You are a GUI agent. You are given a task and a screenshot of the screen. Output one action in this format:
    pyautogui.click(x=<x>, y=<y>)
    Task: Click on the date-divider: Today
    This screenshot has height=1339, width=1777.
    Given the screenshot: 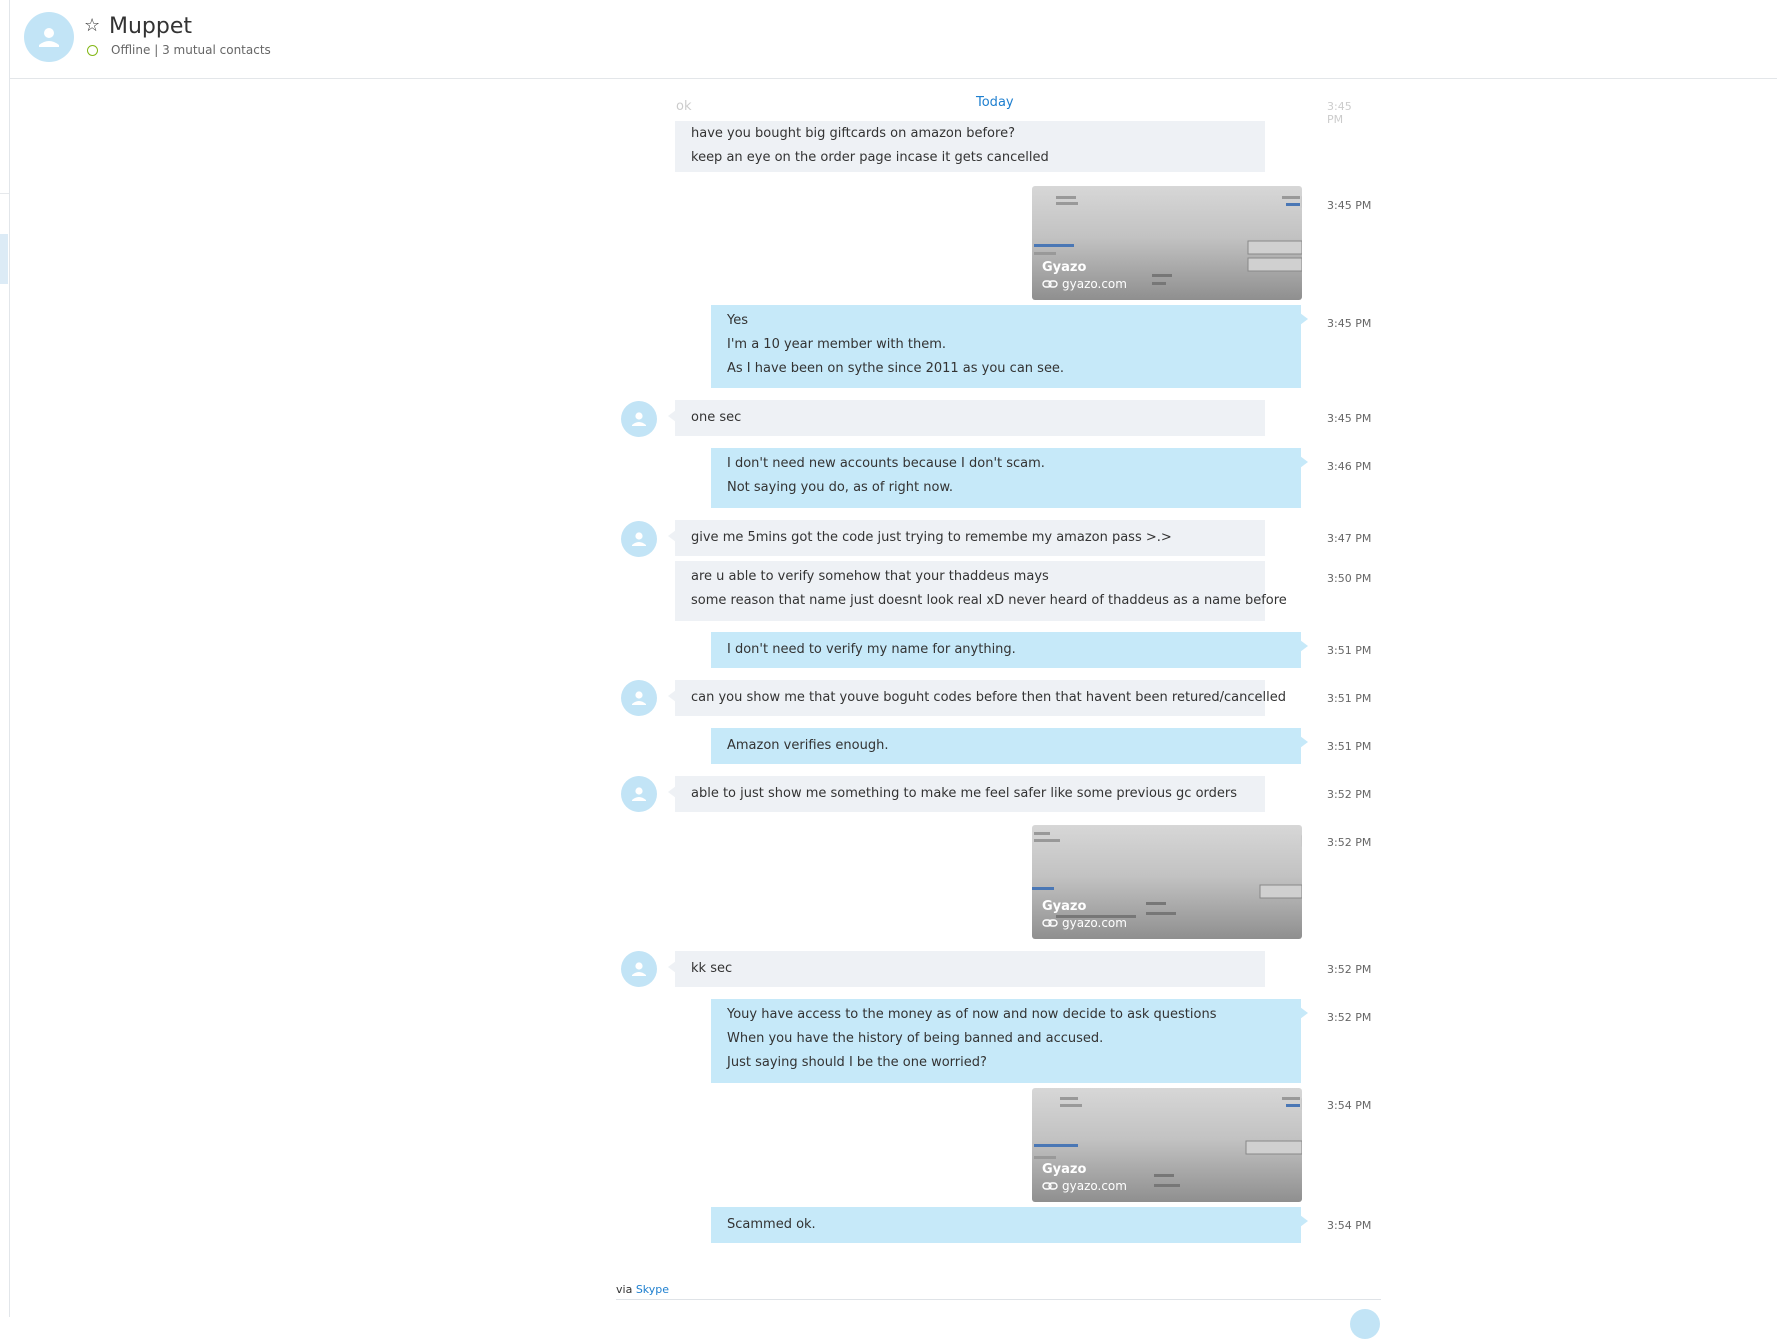 What is the action you would take?
    pyautogui.click(x=995, y=102)
    